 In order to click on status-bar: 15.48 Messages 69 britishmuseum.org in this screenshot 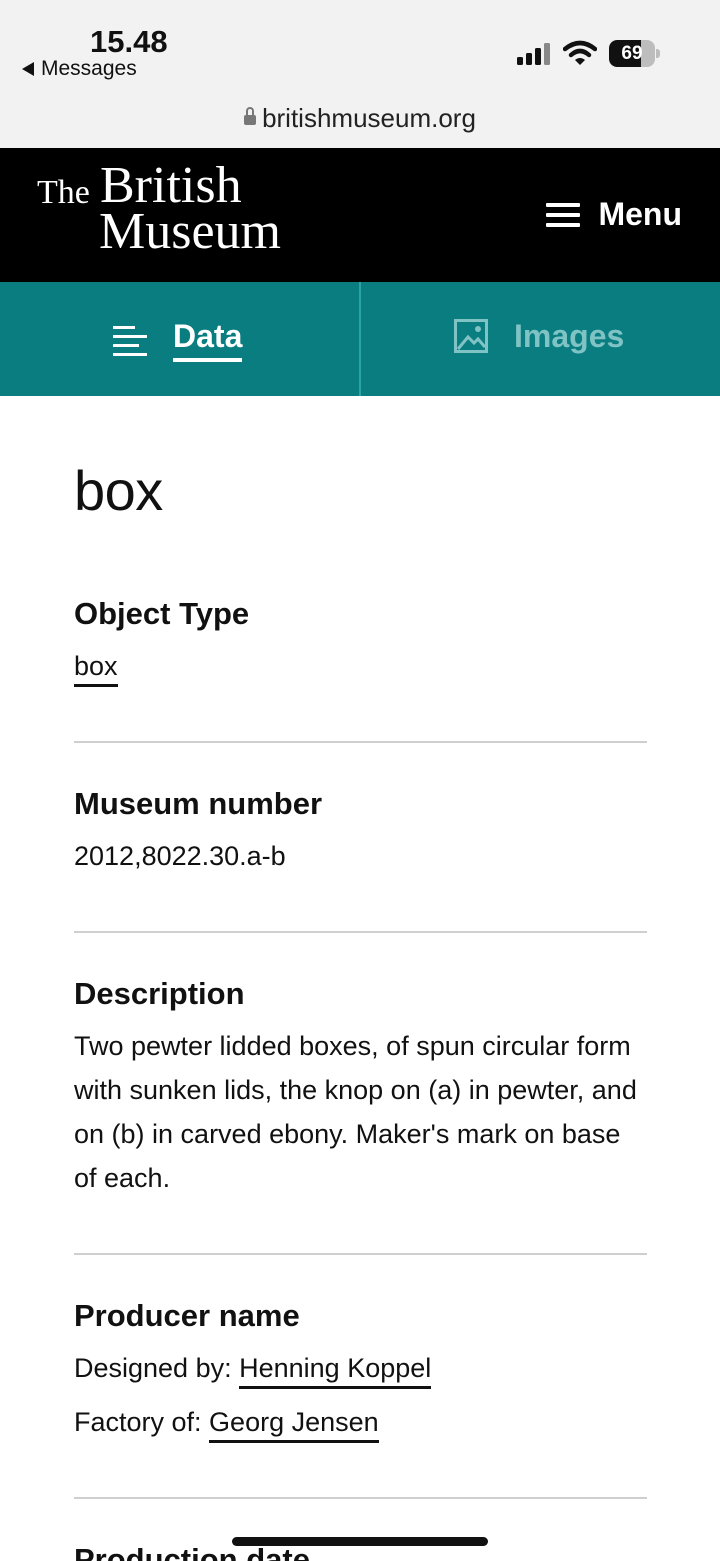, I will do `click(360, 74)`.